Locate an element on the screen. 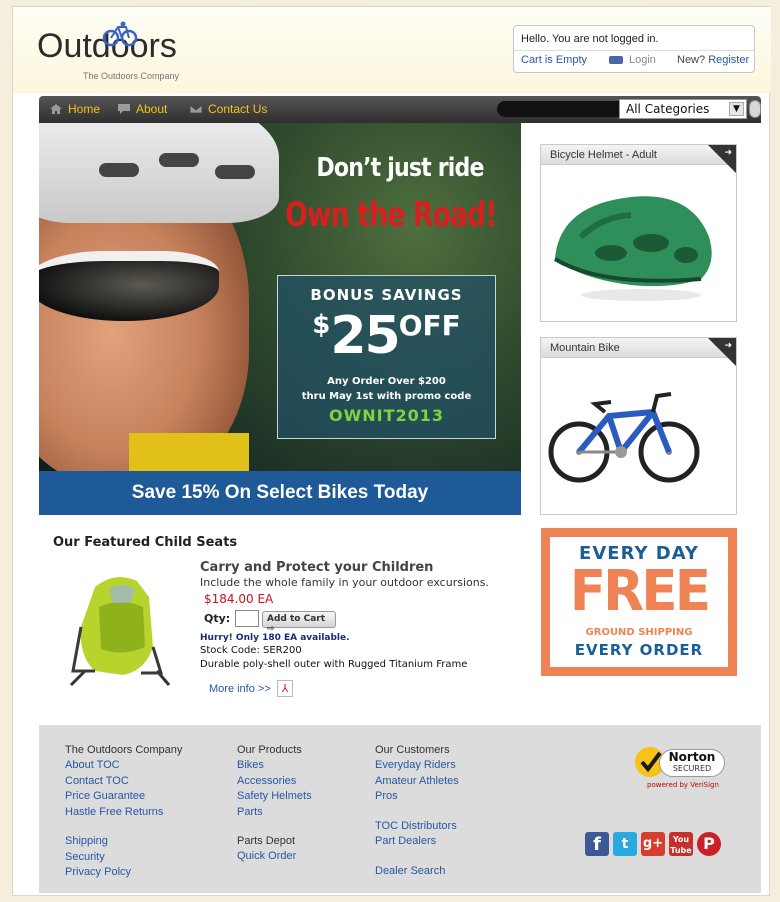 This screenshot has height=902, width=780. norton-brand: Norton is located at coordinates (692, 757).